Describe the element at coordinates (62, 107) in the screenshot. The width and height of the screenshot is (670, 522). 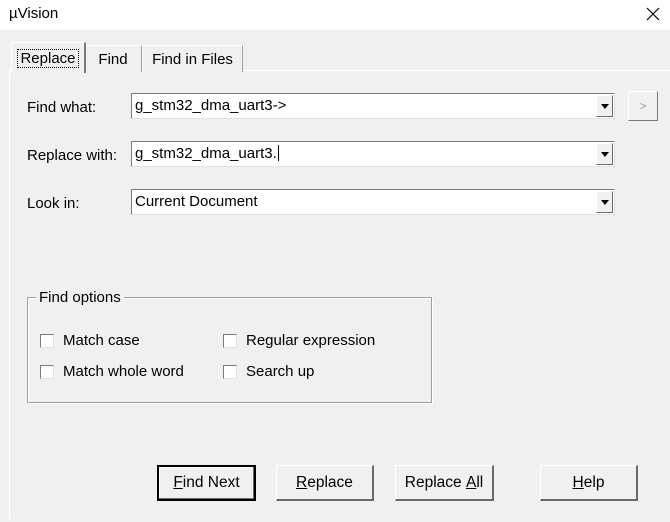
I see `find-what-label: Find what:` at that location.